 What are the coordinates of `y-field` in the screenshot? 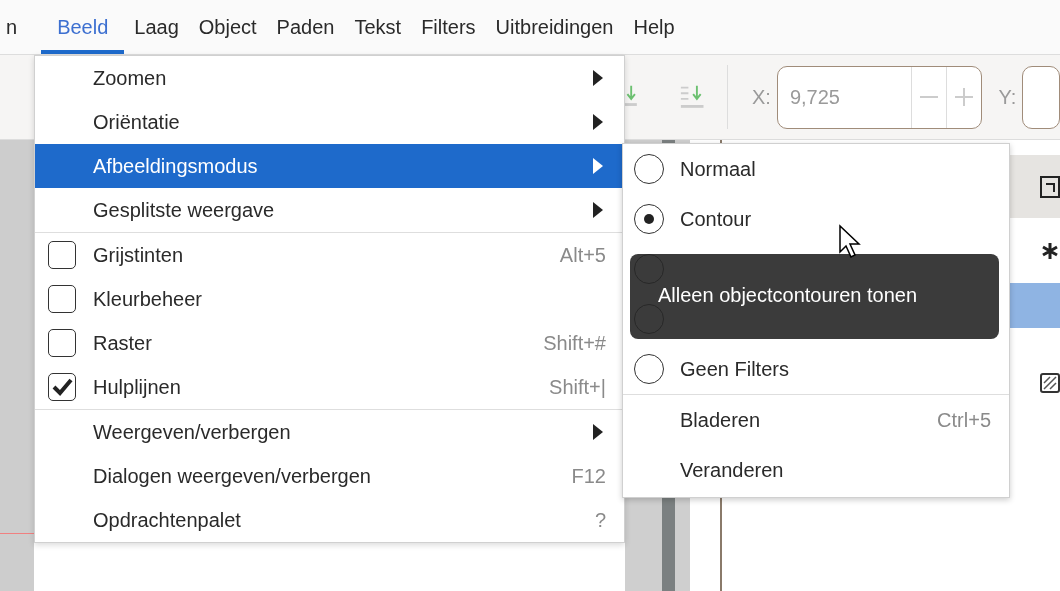 It's located at (1041, 97).